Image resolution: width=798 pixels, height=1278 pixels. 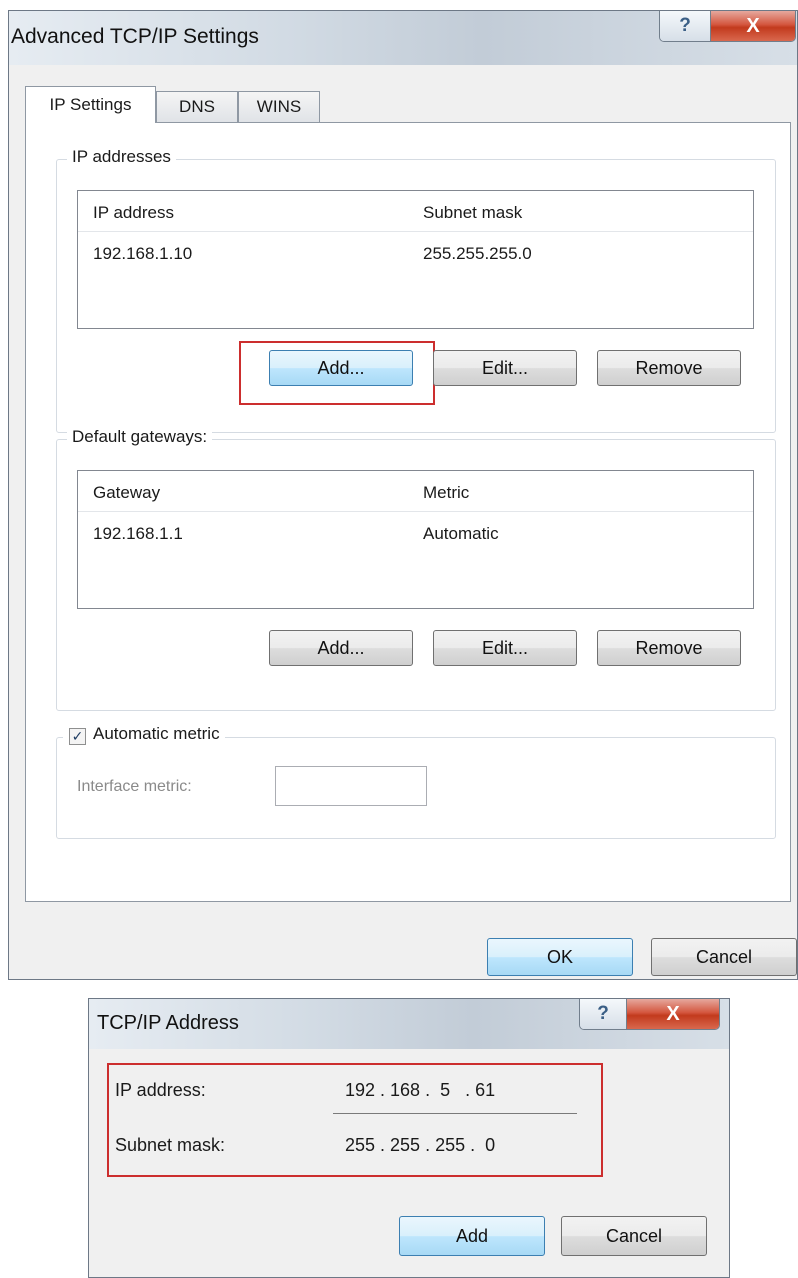 What do you see at coordinates (560, 957) in the screenshot?
I see `ok-button: OK` at bounding box center [560, 957].